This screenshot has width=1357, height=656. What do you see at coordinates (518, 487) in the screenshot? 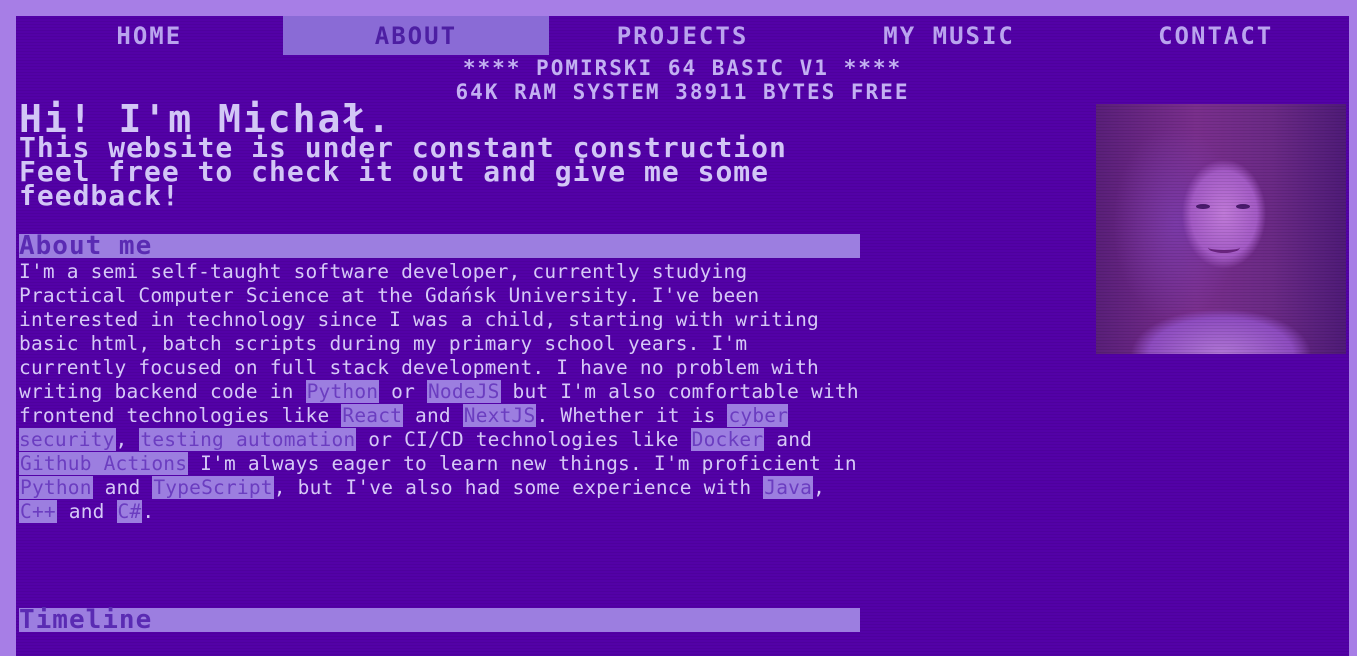
I see `about-text-segment: , but I've also had some experience with` at bounding box center [518, 487].